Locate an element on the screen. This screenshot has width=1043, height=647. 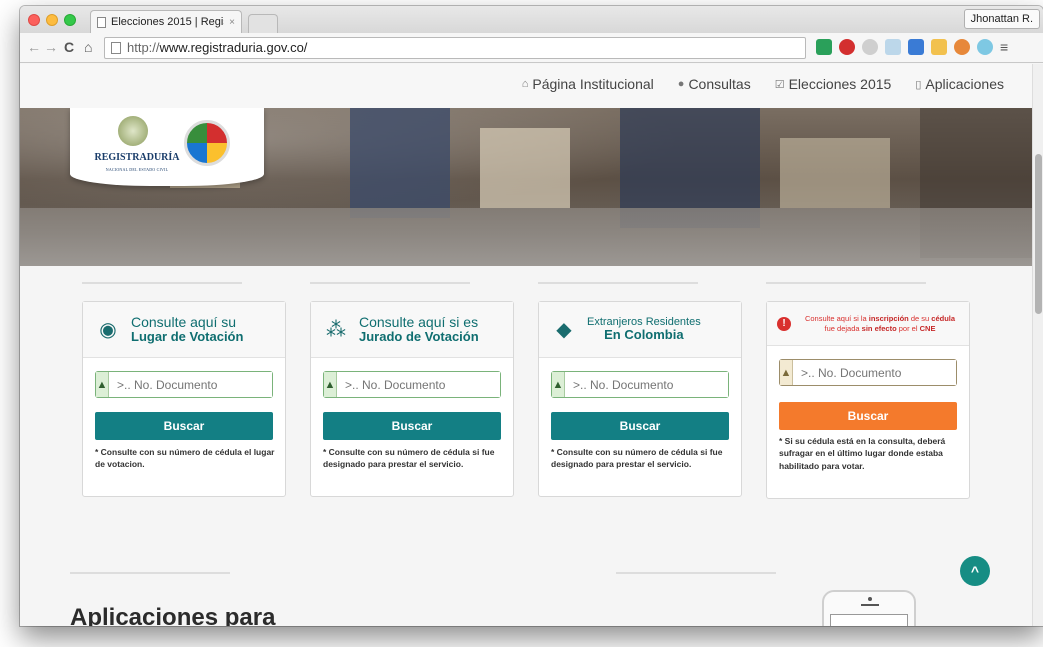
phone-screen is located at coordinates (869, 620).